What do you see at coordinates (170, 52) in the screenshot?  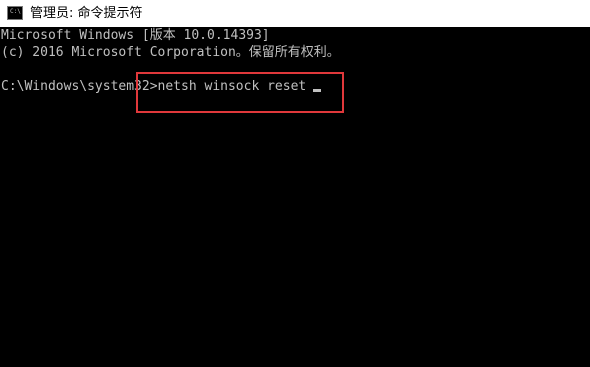 I see `console-line-copyright: (c) 2016 Microsoft Corporation。保留所有权利。` at bounding box center [170, 52].